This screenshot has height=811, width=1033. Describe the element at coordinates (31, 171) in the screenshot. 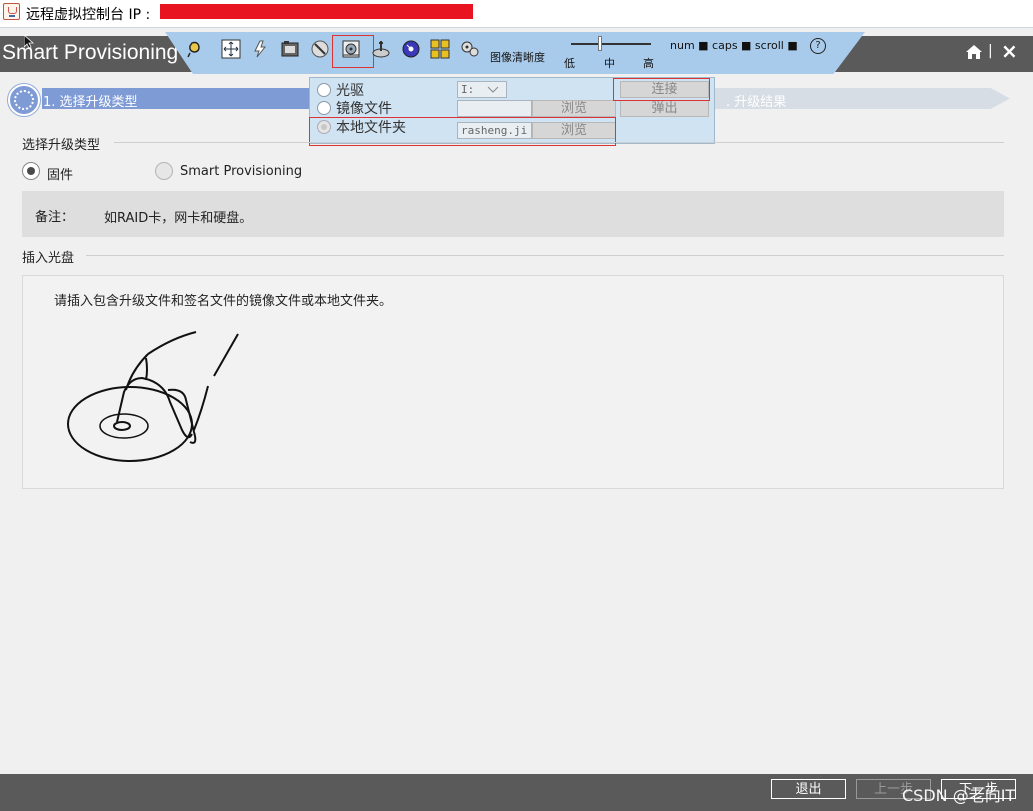

I see `firmware-radio` at that location.